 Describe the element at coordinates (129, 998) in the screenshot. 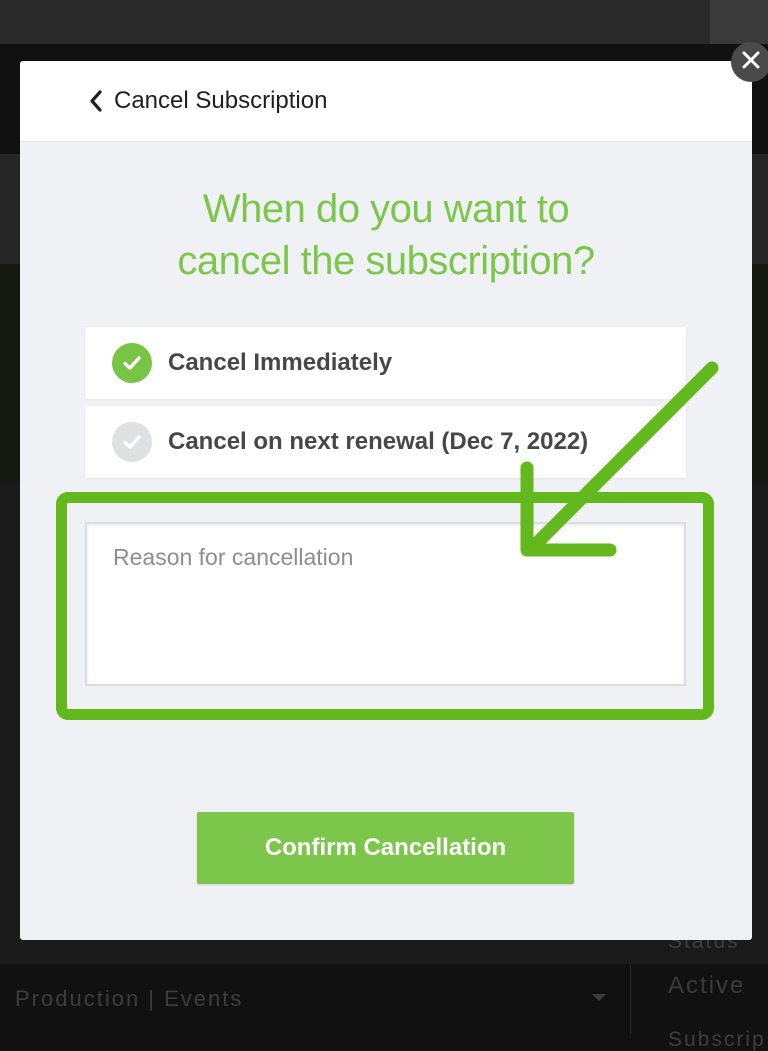

I see `background-select-value: Production | Events` at that location.